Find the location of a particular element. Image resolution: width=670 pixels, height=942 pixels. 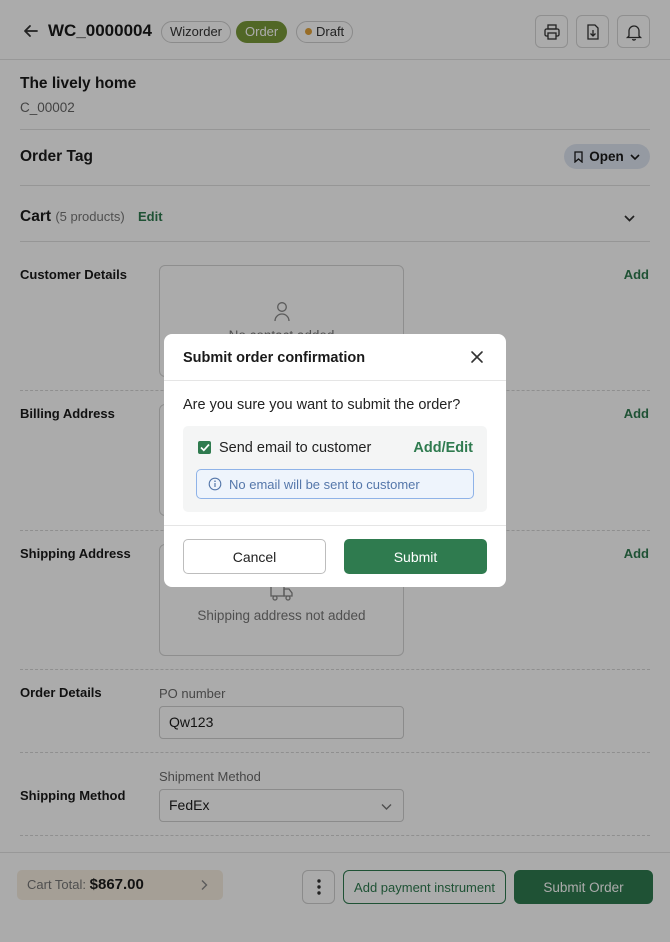

send-email-checkbox is located at coordinates (204, 447).